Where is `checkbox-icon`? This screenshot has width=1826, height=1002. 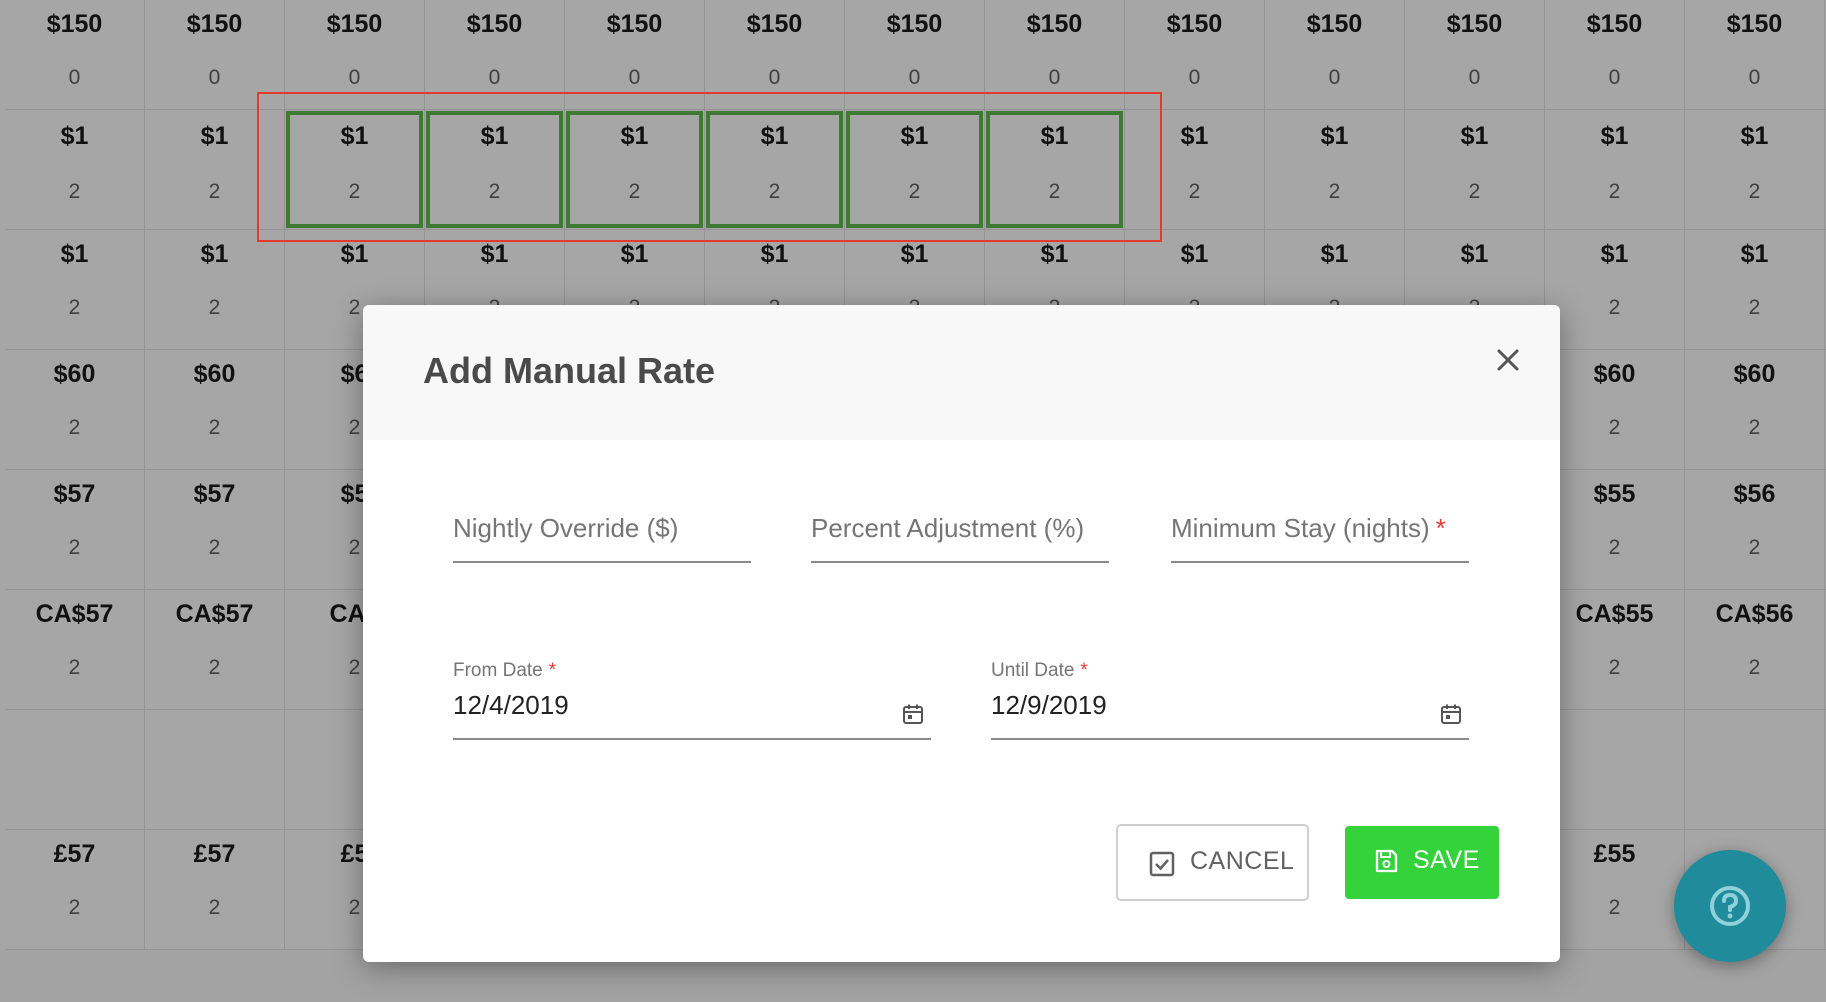 checkbox-icon is located at coordinates (1162, 864).